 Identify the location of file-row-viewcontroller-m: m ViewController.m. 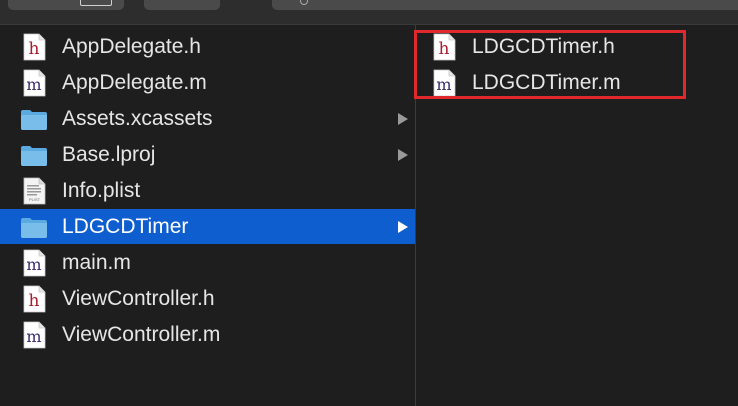
(207, 334).